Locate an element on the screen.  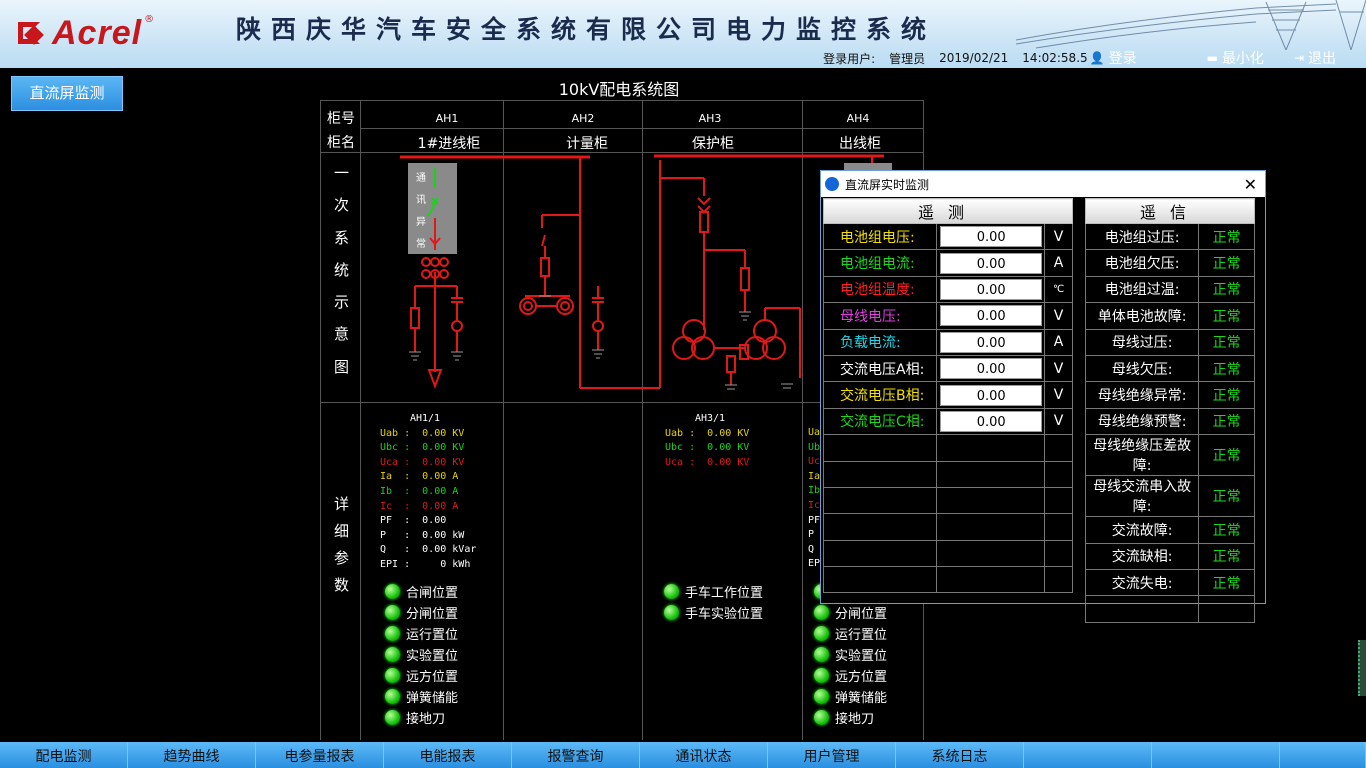
detail-label-char: 参 is located at coordinates (342, 558).